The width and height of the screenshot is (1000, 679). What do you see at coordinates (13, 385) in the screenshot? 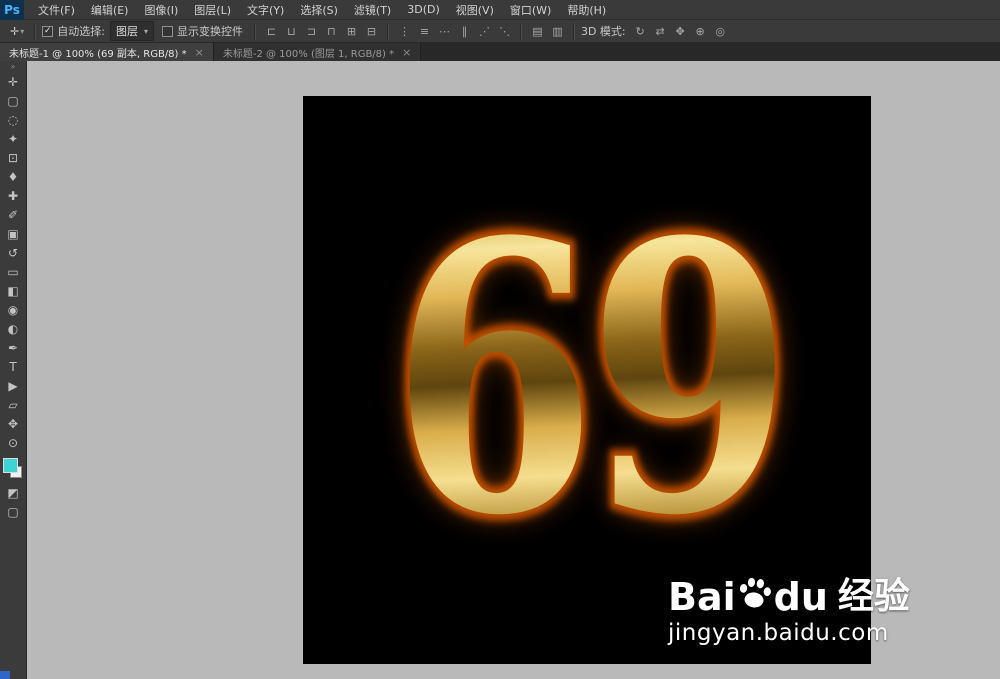
I see `path-selection-tool: ▶` at bounding box center [13, 385].